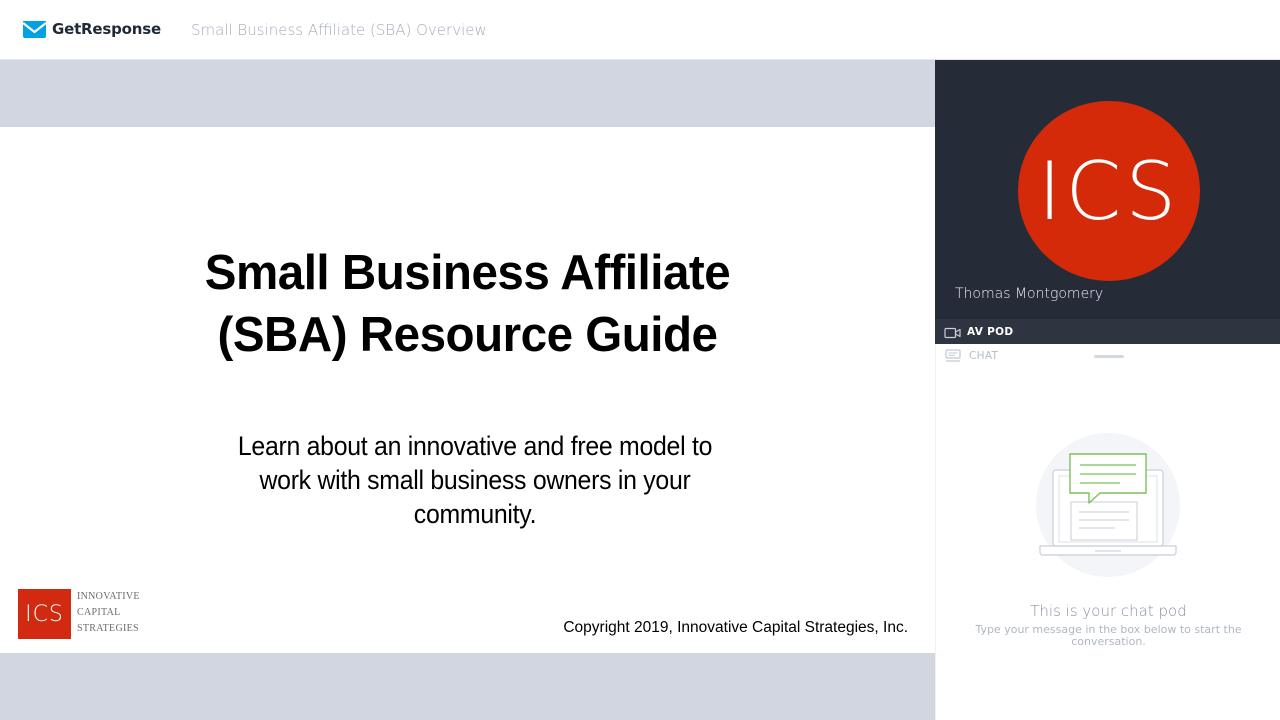  Describe the element at coordinates (984, 356) in the screenshot. I see `chat-pod-label: CHAT` at that location.